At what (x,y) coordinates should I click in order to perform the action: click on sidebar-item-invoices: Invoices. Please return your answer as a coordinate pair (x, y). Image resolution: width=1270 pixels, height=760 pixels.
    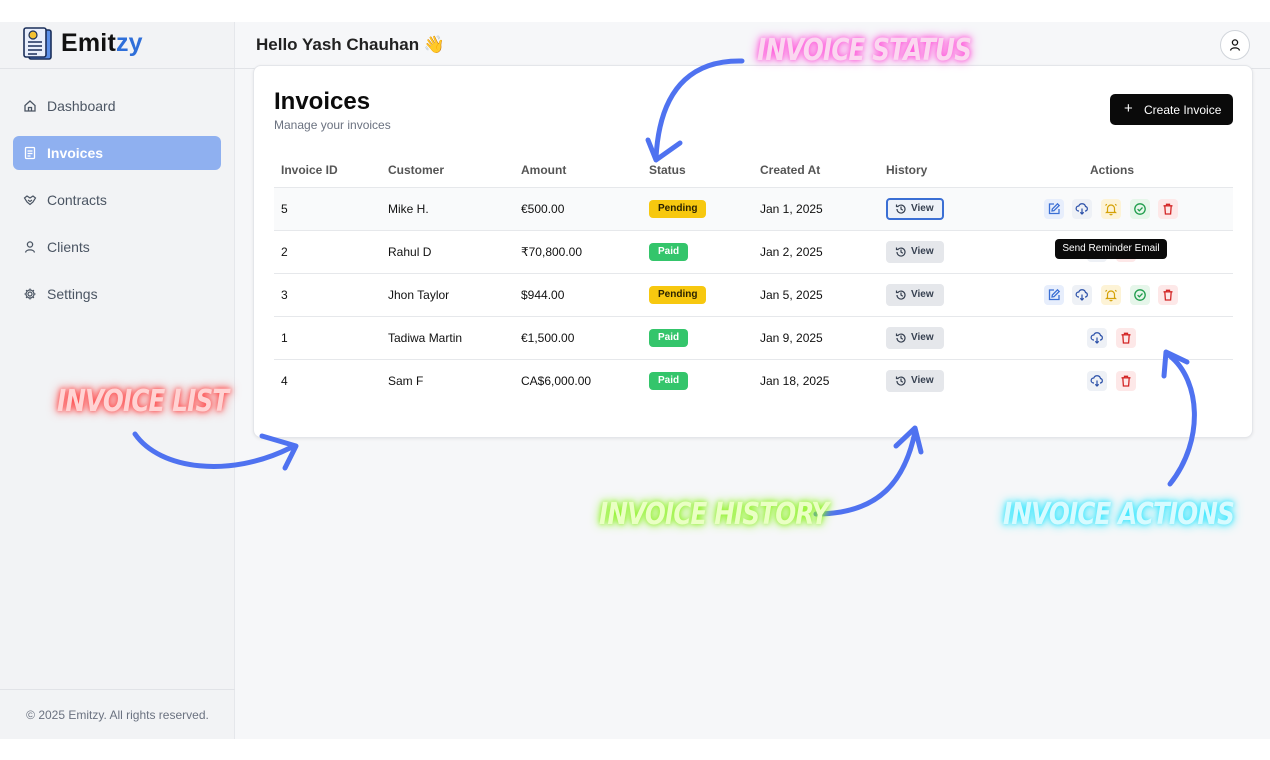
    Looking at the image, I should click on (117, 153).